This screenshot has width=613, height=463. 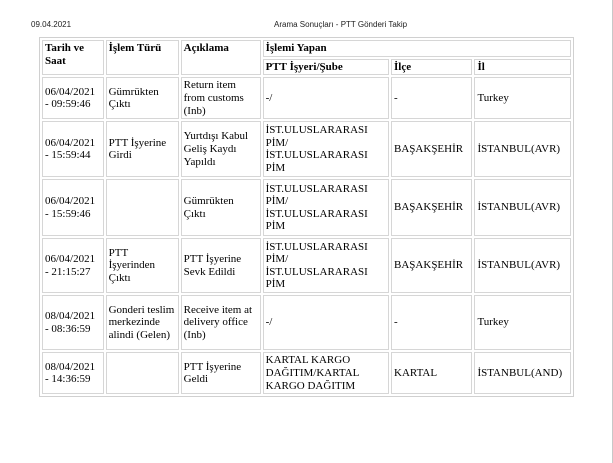 I want to click on header-ptt-office: PTT İşyeri/Şube, so click(x=326, y=67).